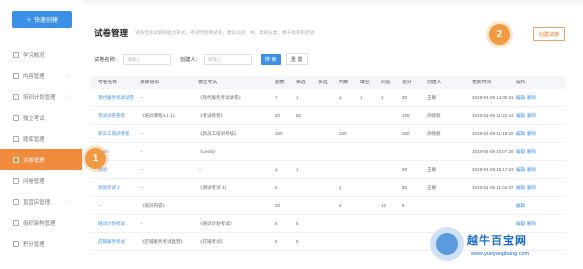 Image resolution: width=583 pixels, height=269 pixels. I want to click on sidebar-item-label: 试卷管理, so click(34, 160).